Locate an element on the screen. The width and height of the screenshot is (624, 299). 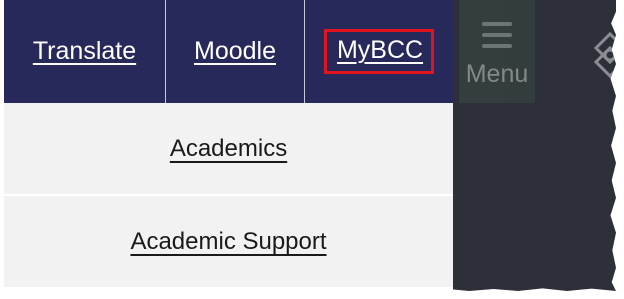
menu-button: Menu is located at coordinates (497, 51).